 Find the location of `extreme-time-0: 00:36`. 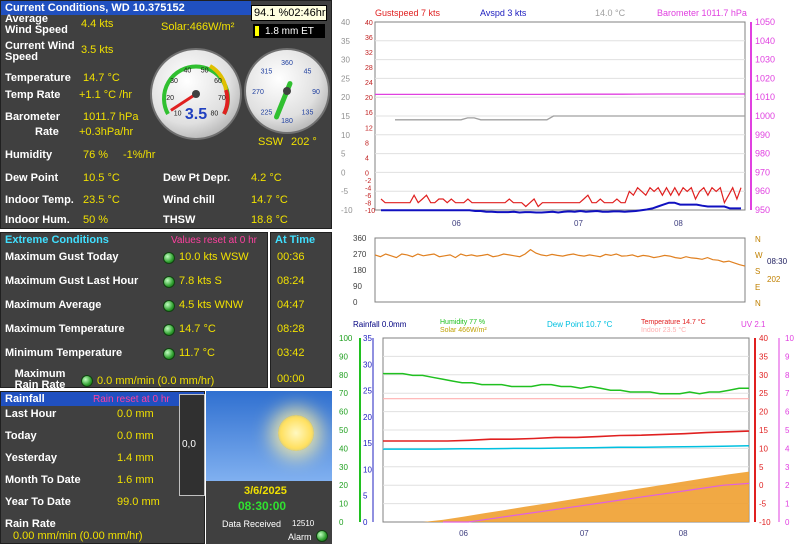

extreme-time-0: 00:36 is located at coordinates (291, 257).